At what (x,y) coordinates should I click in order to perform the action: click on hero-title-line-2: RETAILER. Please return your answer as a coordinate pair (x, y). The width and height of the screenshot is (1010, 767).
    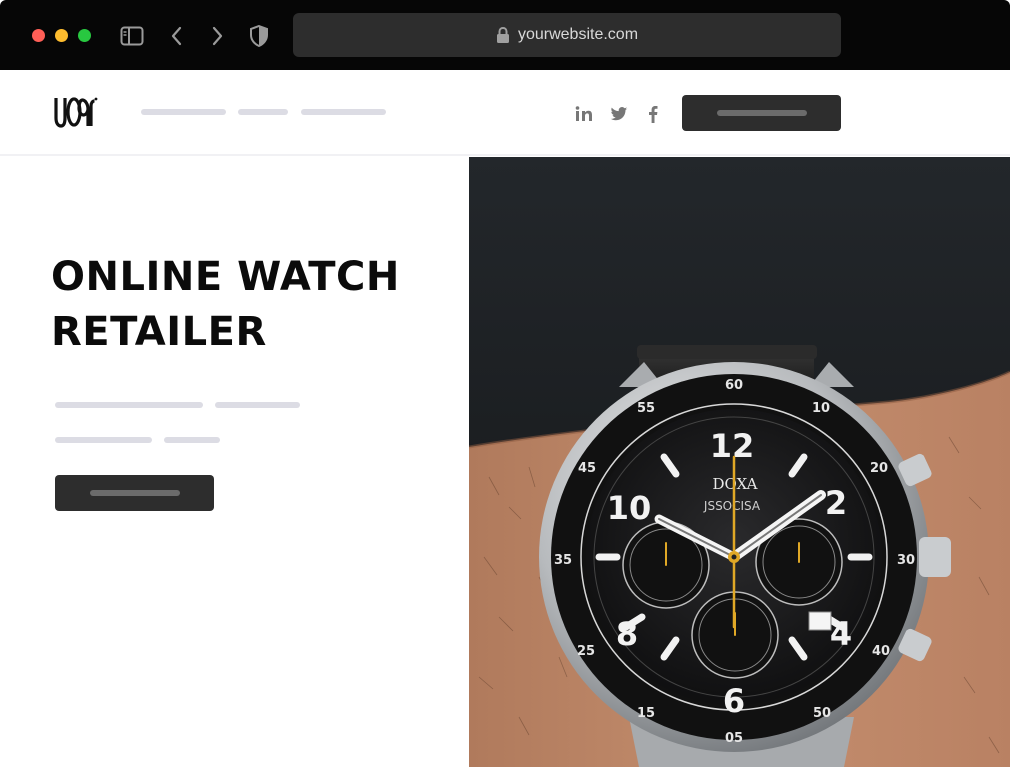
    Looking at the image, I should click on (159, 332).